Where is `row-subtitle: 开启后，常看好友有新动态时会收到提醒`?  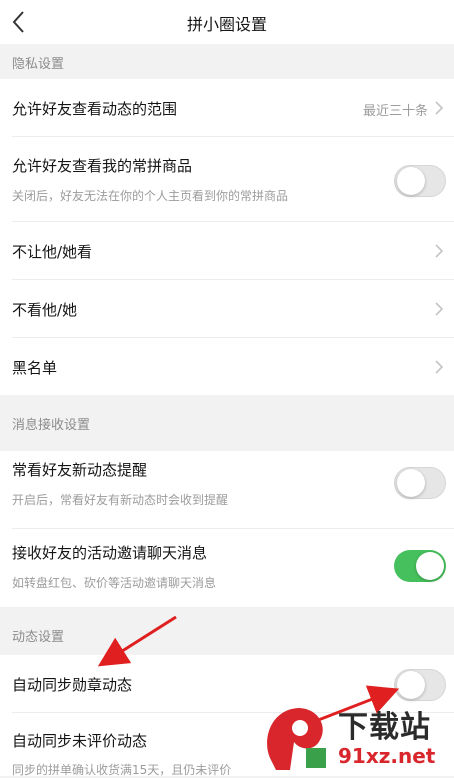
row-subtitle: 开启后，常看好友有新动态时会收到提醒 is located at coordinates (120, 500).